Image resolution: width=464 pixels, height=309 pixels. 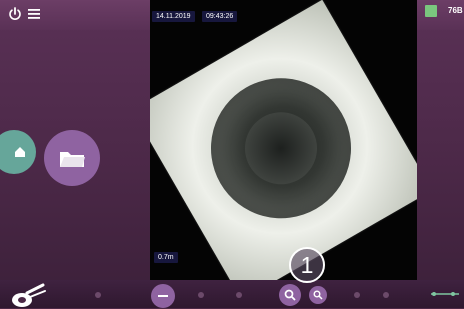 I want to click on top-status-bar: 76B, so click(x=440, y=15).